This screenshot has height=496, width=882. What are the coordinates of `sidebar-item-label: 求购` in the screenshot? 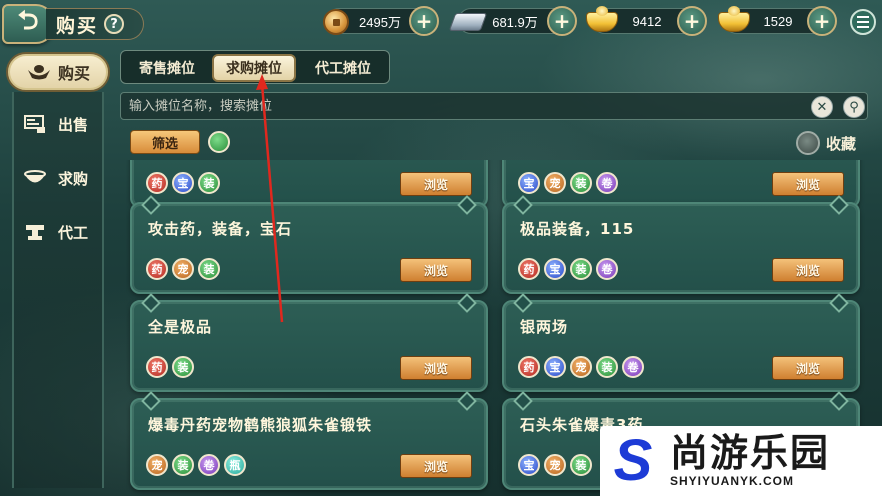 It's located at (73, 178).